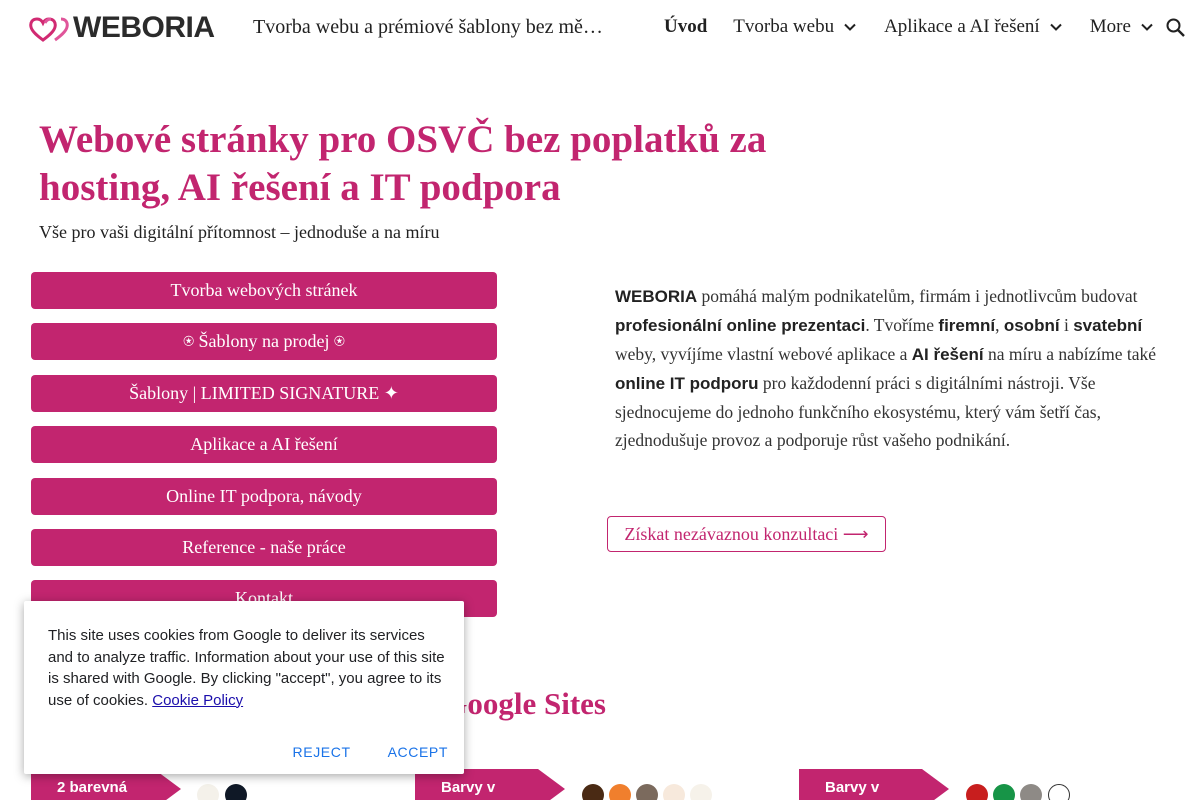 The image size is (1200, 800). Describe the element at coordinates (264, 445) in the screenshot. I see `aplikace-ai-reseni-button: Aplikace a AI řešení` at that location.